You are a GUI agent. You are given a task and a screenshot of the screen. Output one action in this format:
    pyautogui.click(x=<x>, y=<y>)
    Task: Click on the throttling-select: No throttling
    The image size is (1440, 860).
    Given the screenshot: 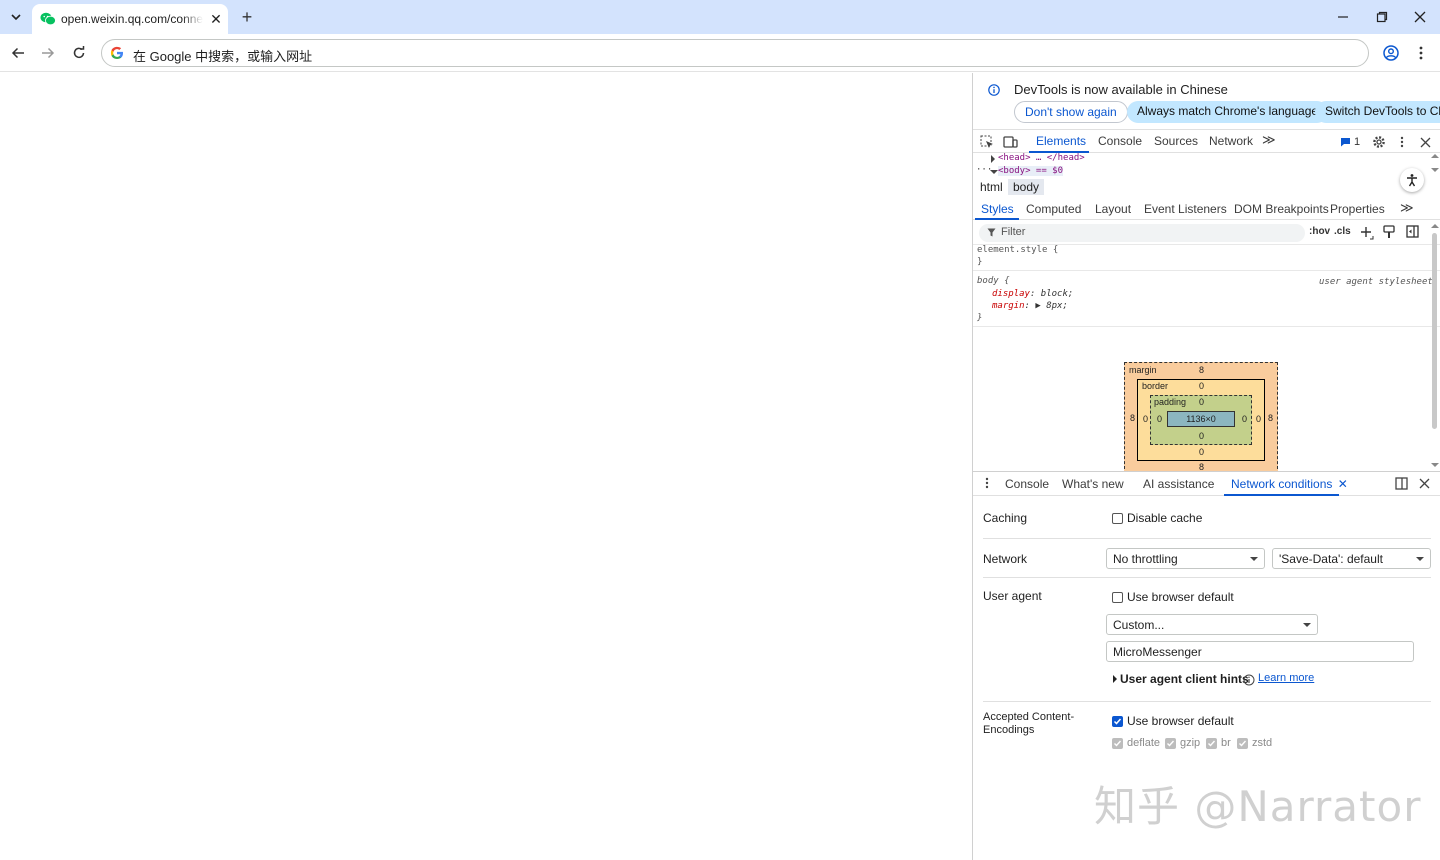 What is the action you would take?
    pyautogui.click(x=1185, y=558)
    